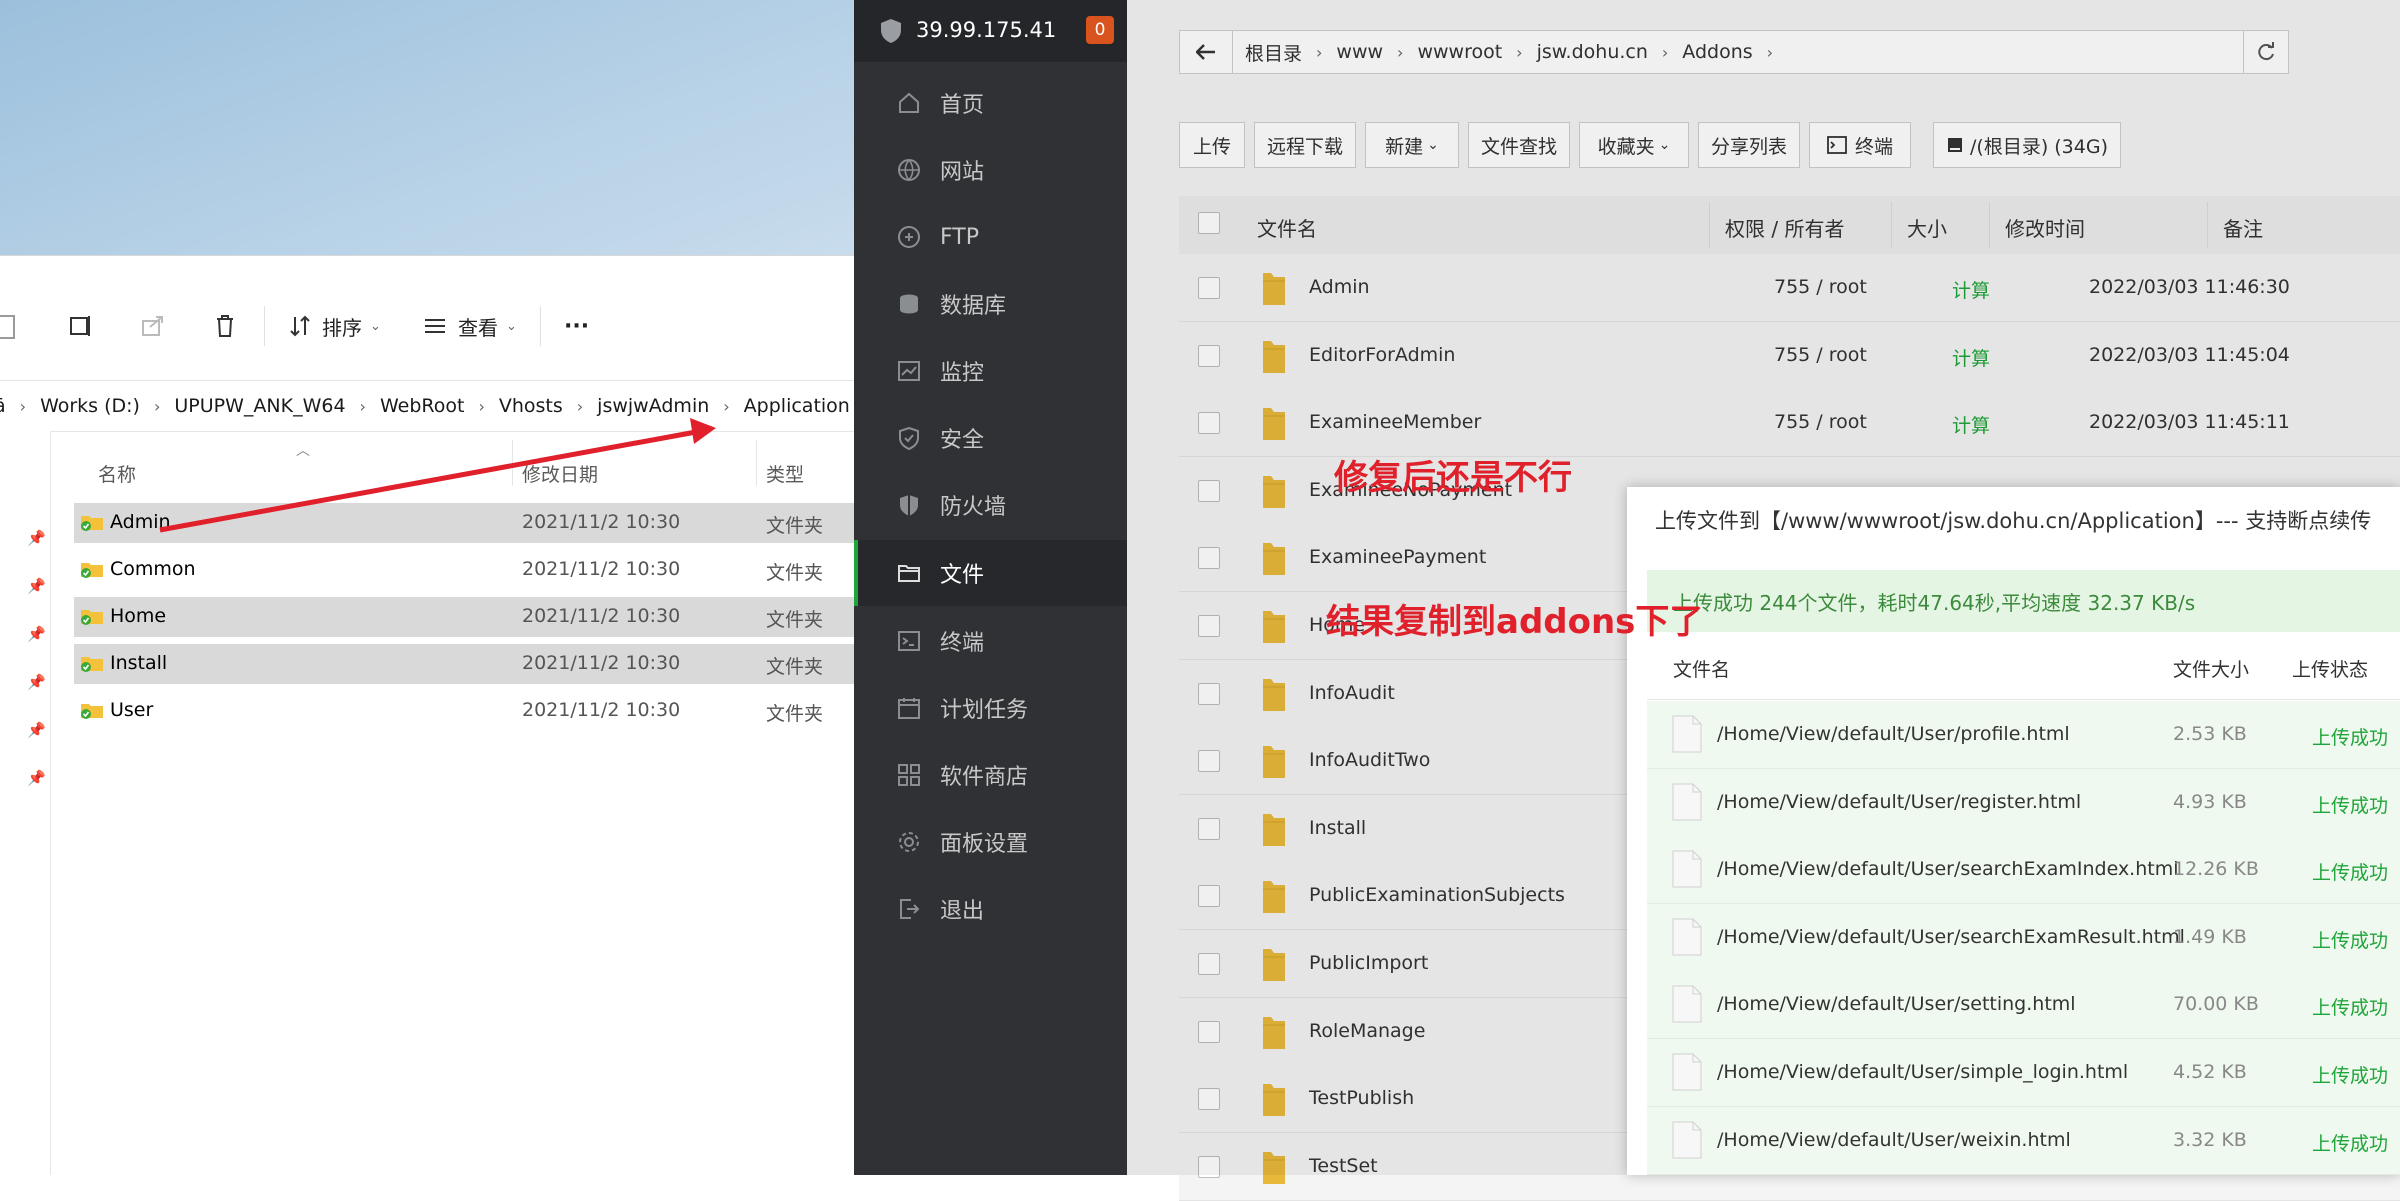 The width and height of the screenshot is (2400, 1201). What do you see at coordinates (1337, 828) in the screenshot?
I see `file-name: Install` at bounding box center [1337, 828].